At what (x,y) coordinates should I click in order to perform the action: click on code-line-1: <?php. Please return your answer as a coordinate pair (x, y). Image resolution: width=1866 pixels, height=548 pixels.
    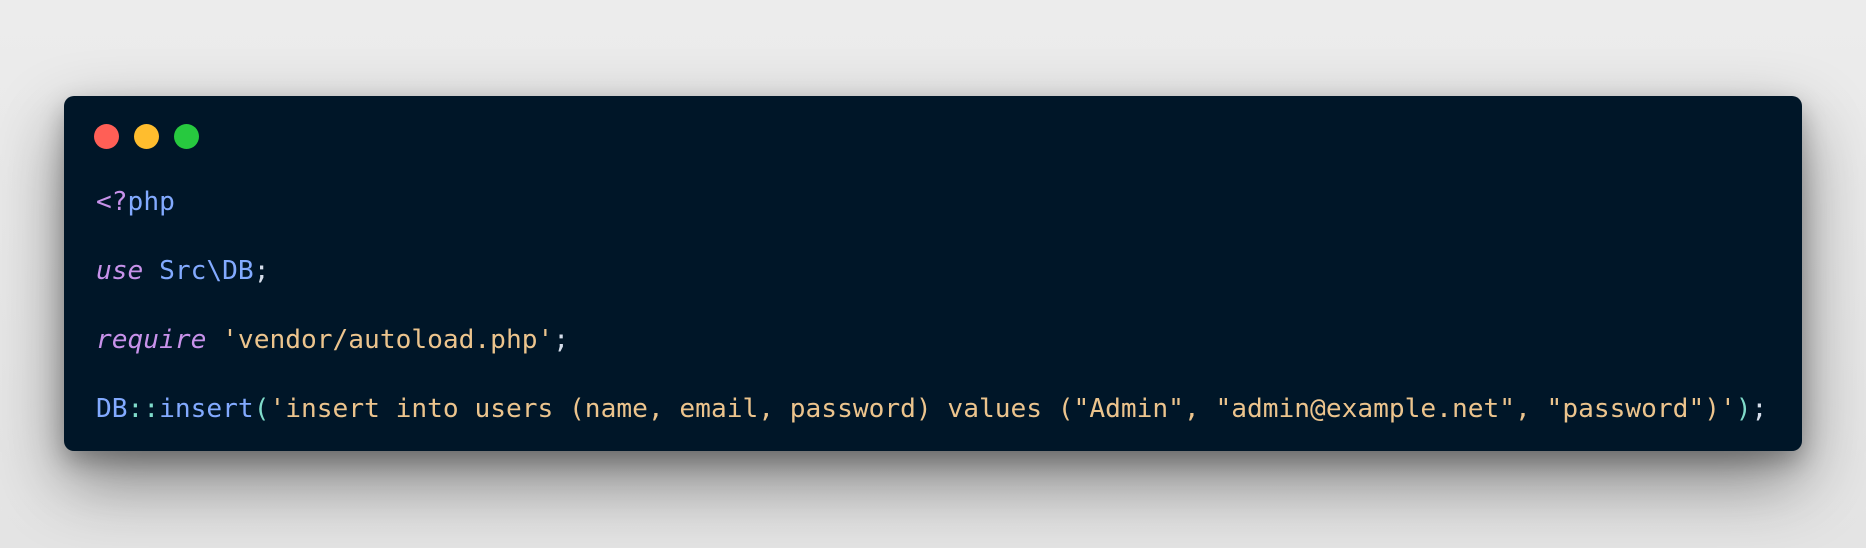
    Looking at the image, I should click on (931, 202).